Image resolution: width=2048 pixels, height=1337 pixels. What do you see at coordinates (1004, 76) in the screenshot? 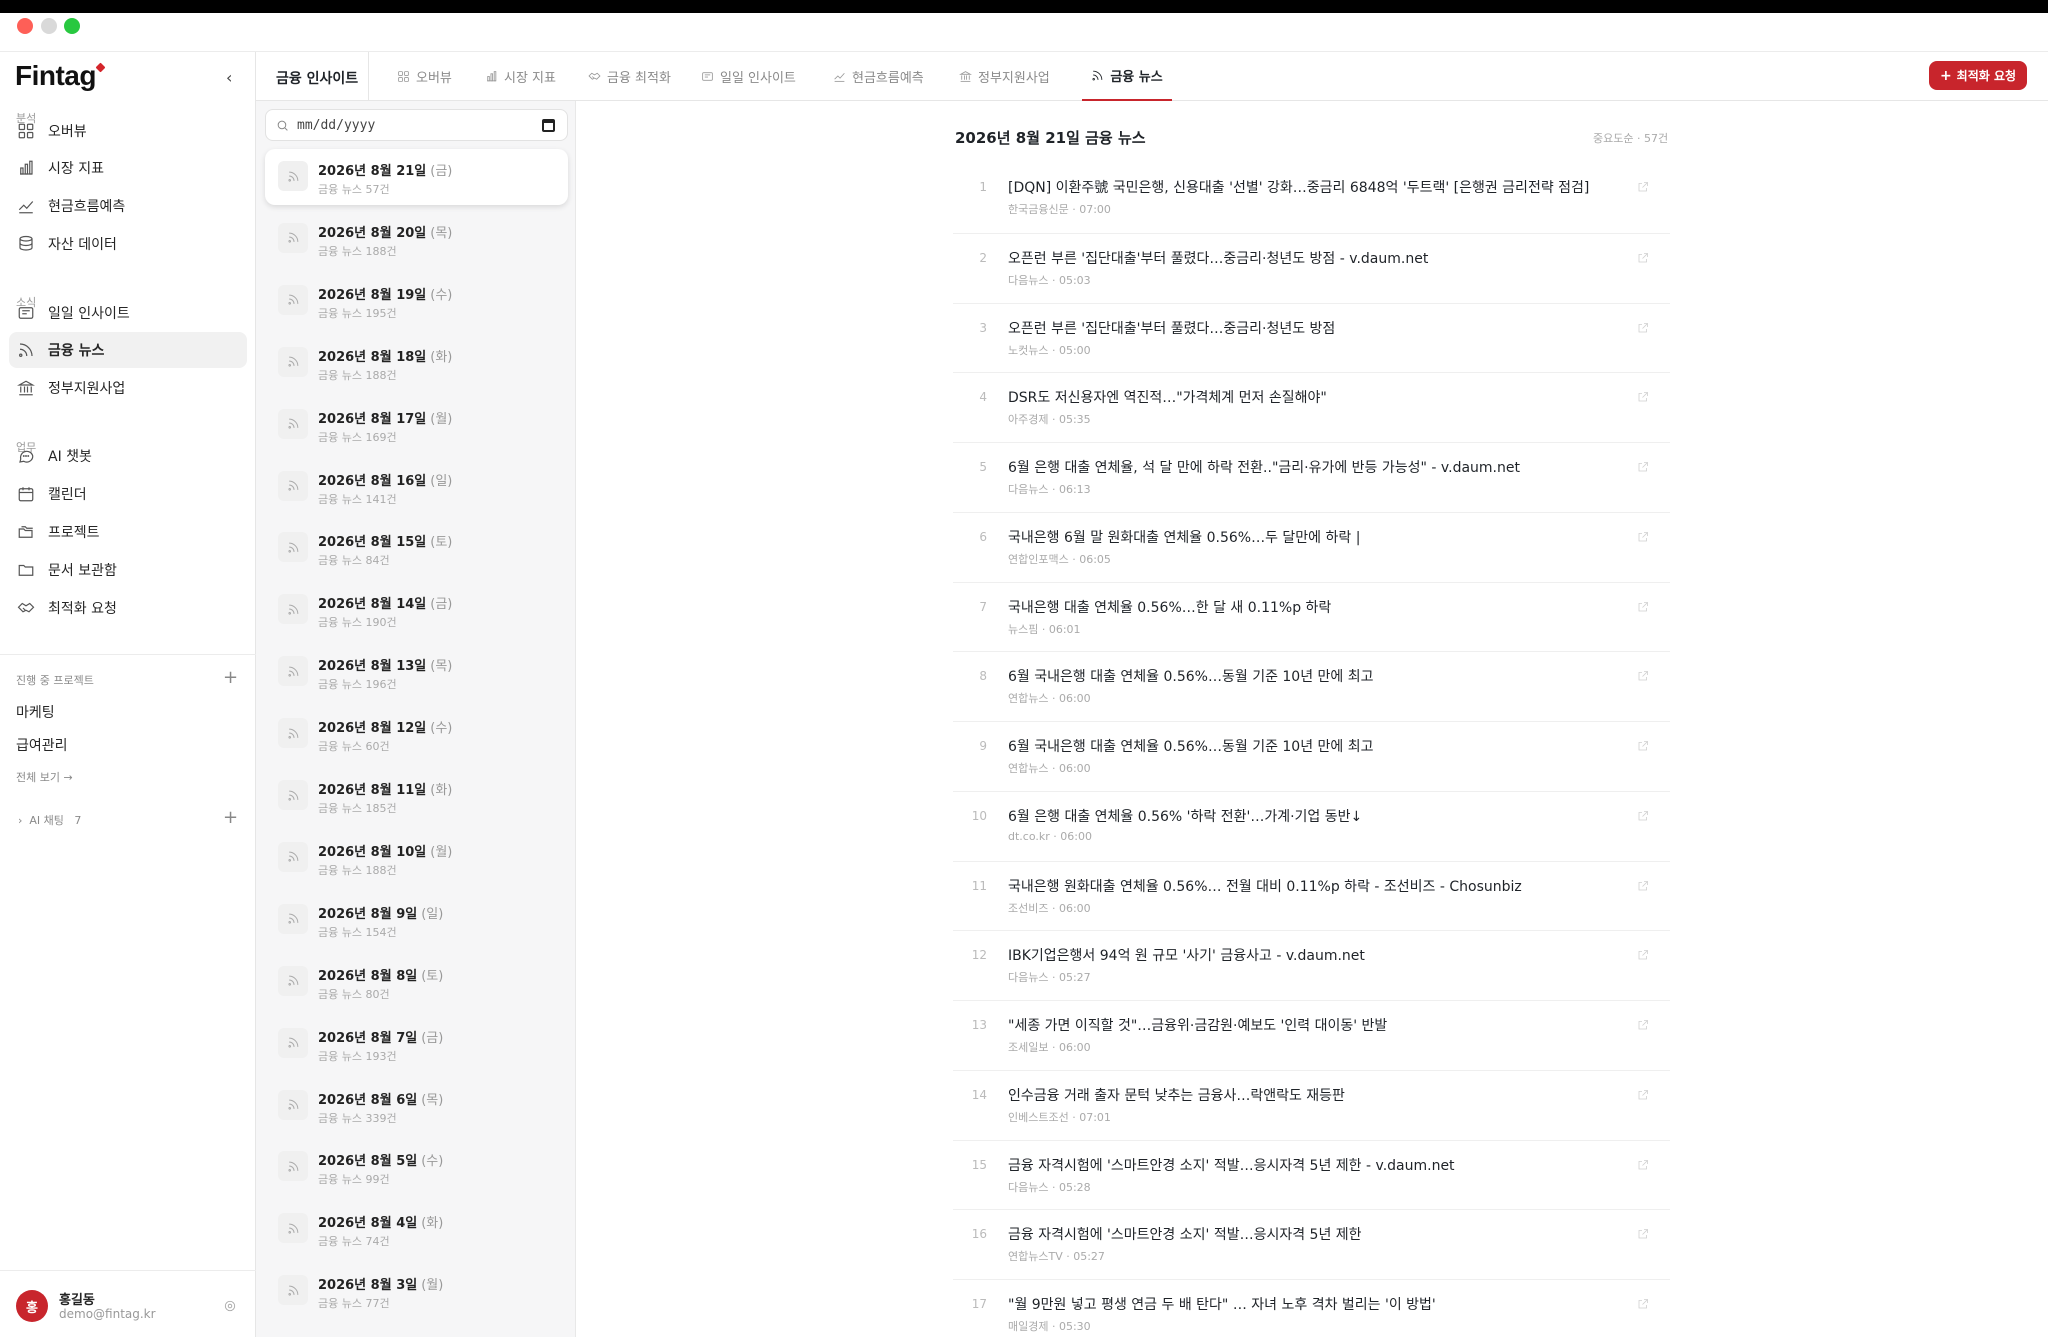
I see `tab-bank: 정부지원사업` at bounding box center [1004, 76].